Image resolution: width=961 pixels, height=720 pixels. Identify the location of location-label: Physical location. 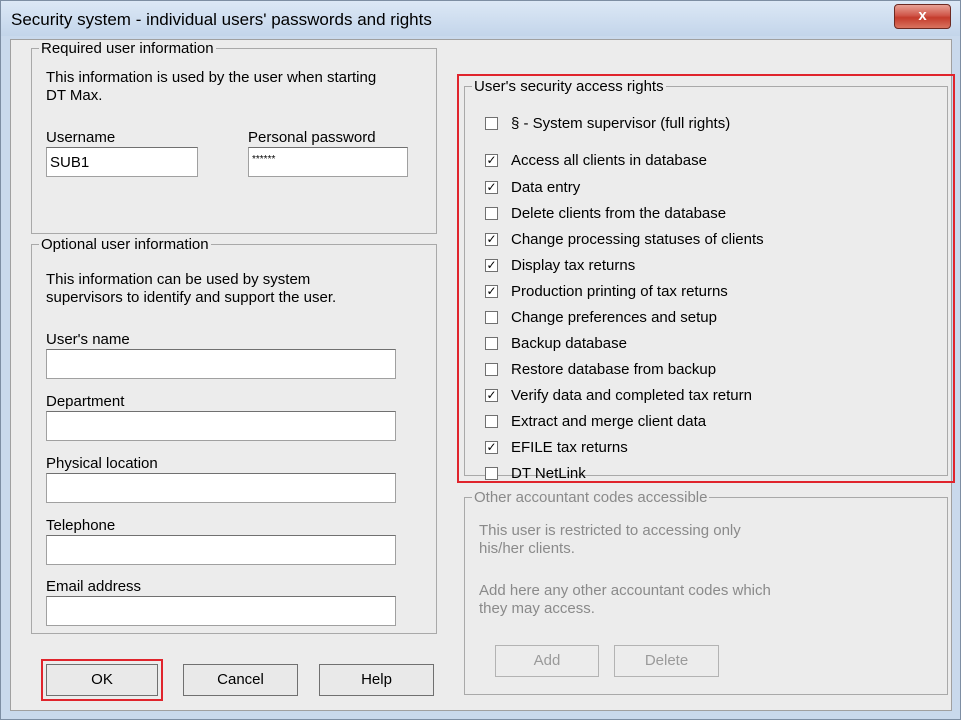
(102, 463).